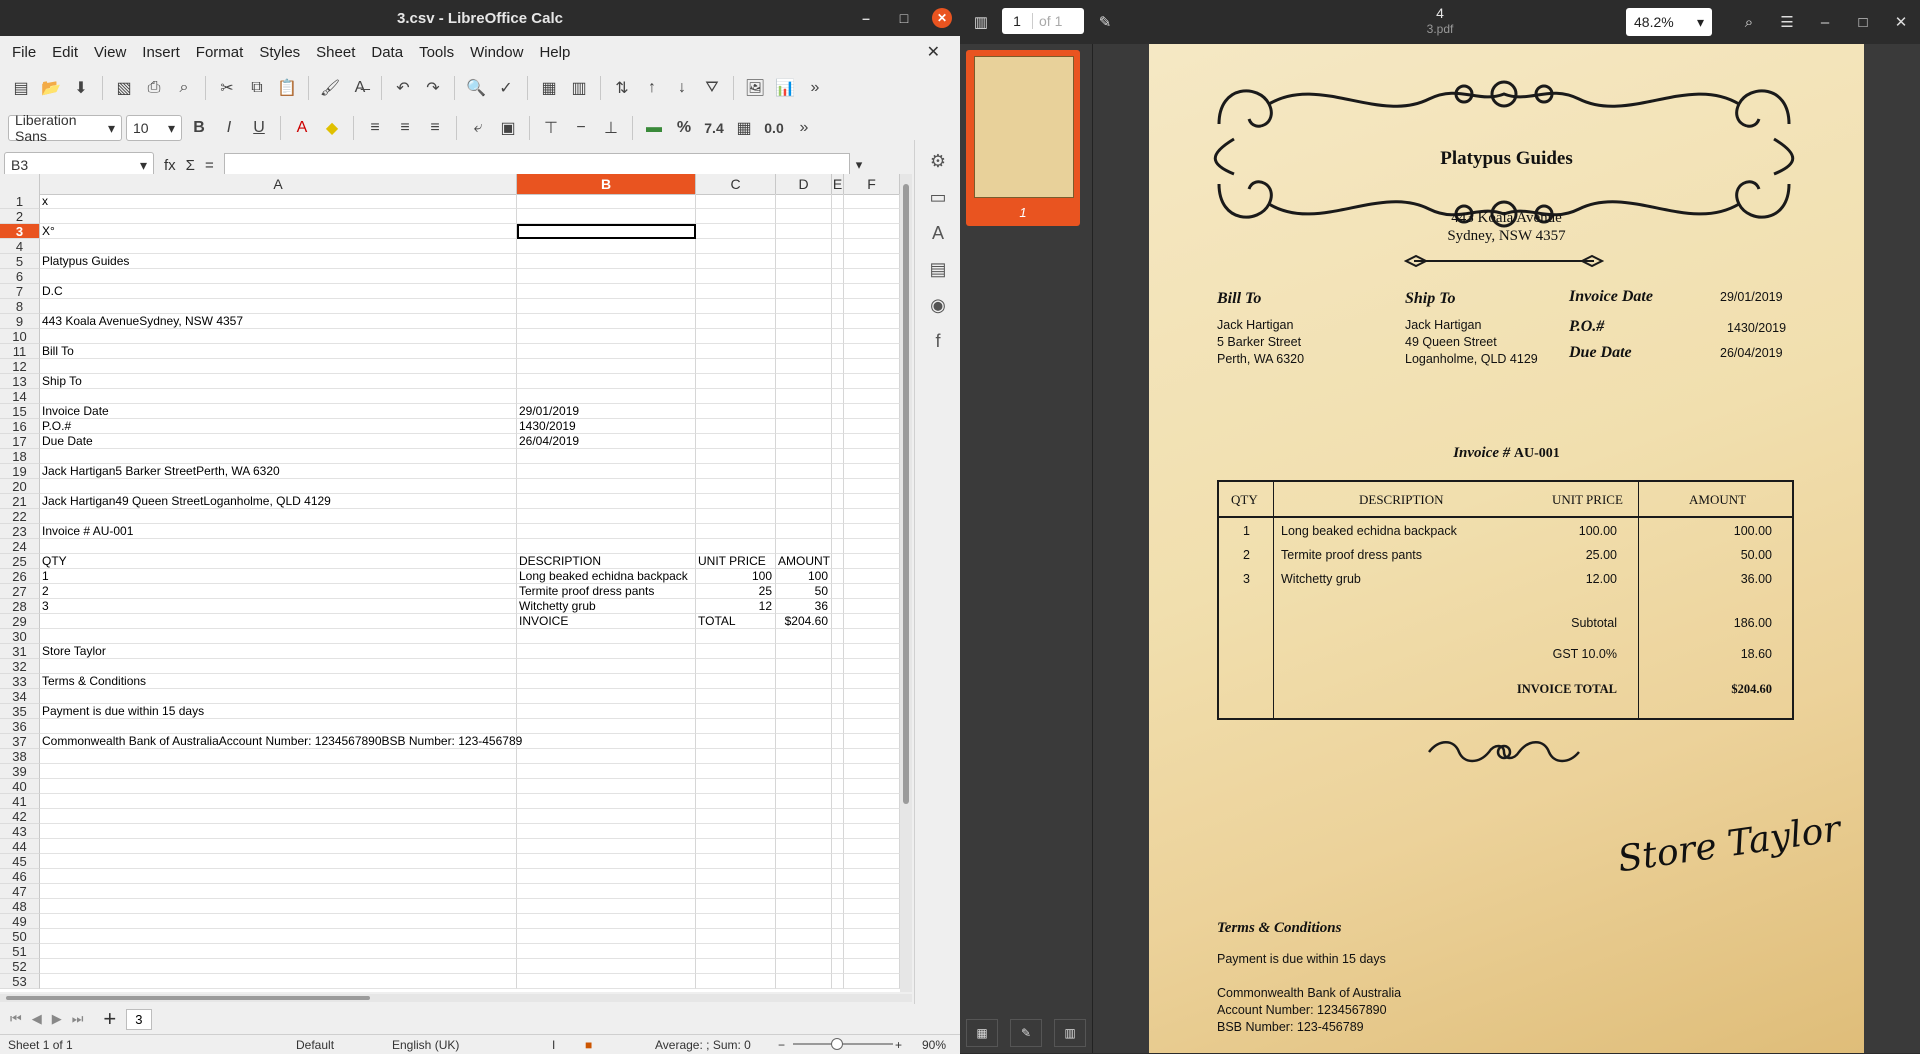 The image size is (1920, 1054). I want to click on align-center-icon: ≡, so click(405, 128).